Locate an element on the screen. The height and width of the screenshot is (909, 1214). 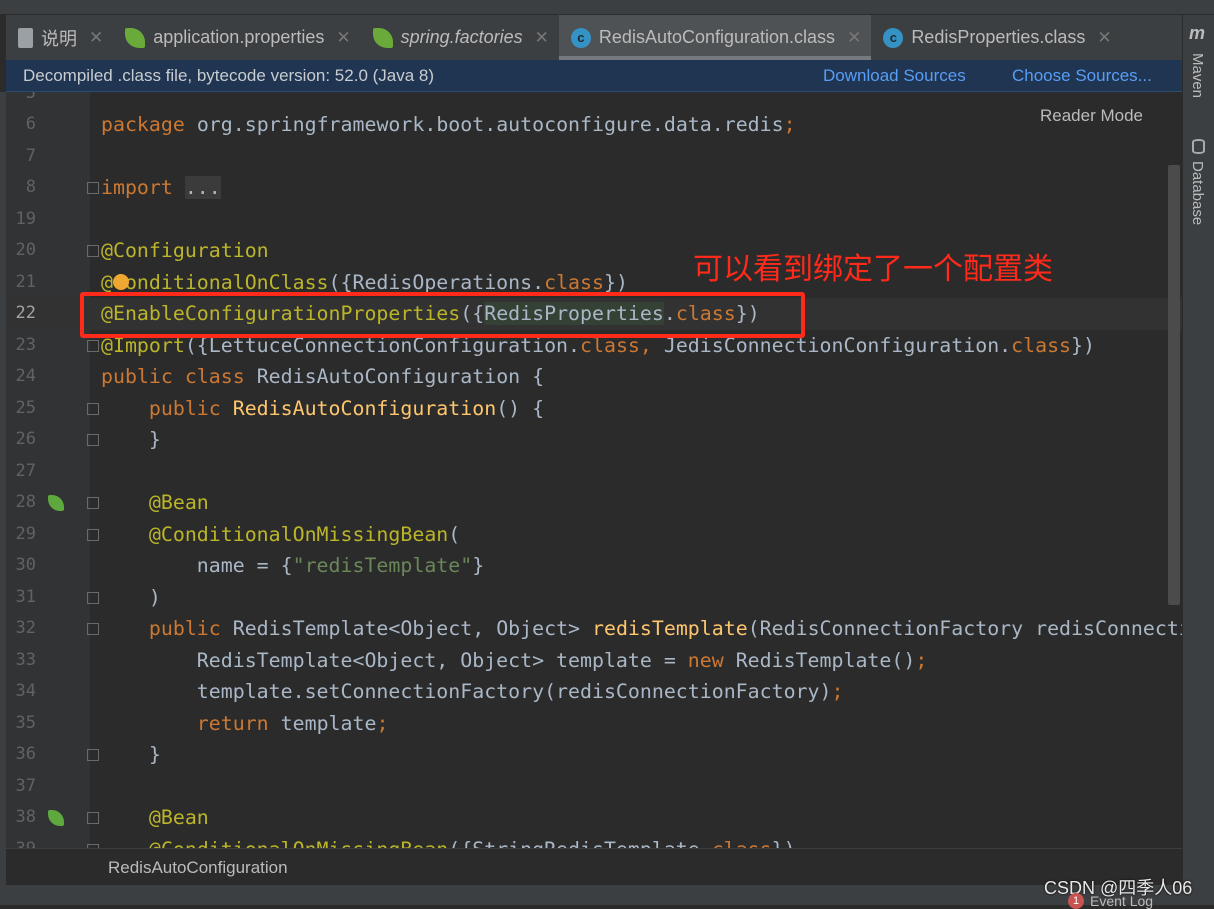
line-number: 7 is located at coordinates (30, 155).